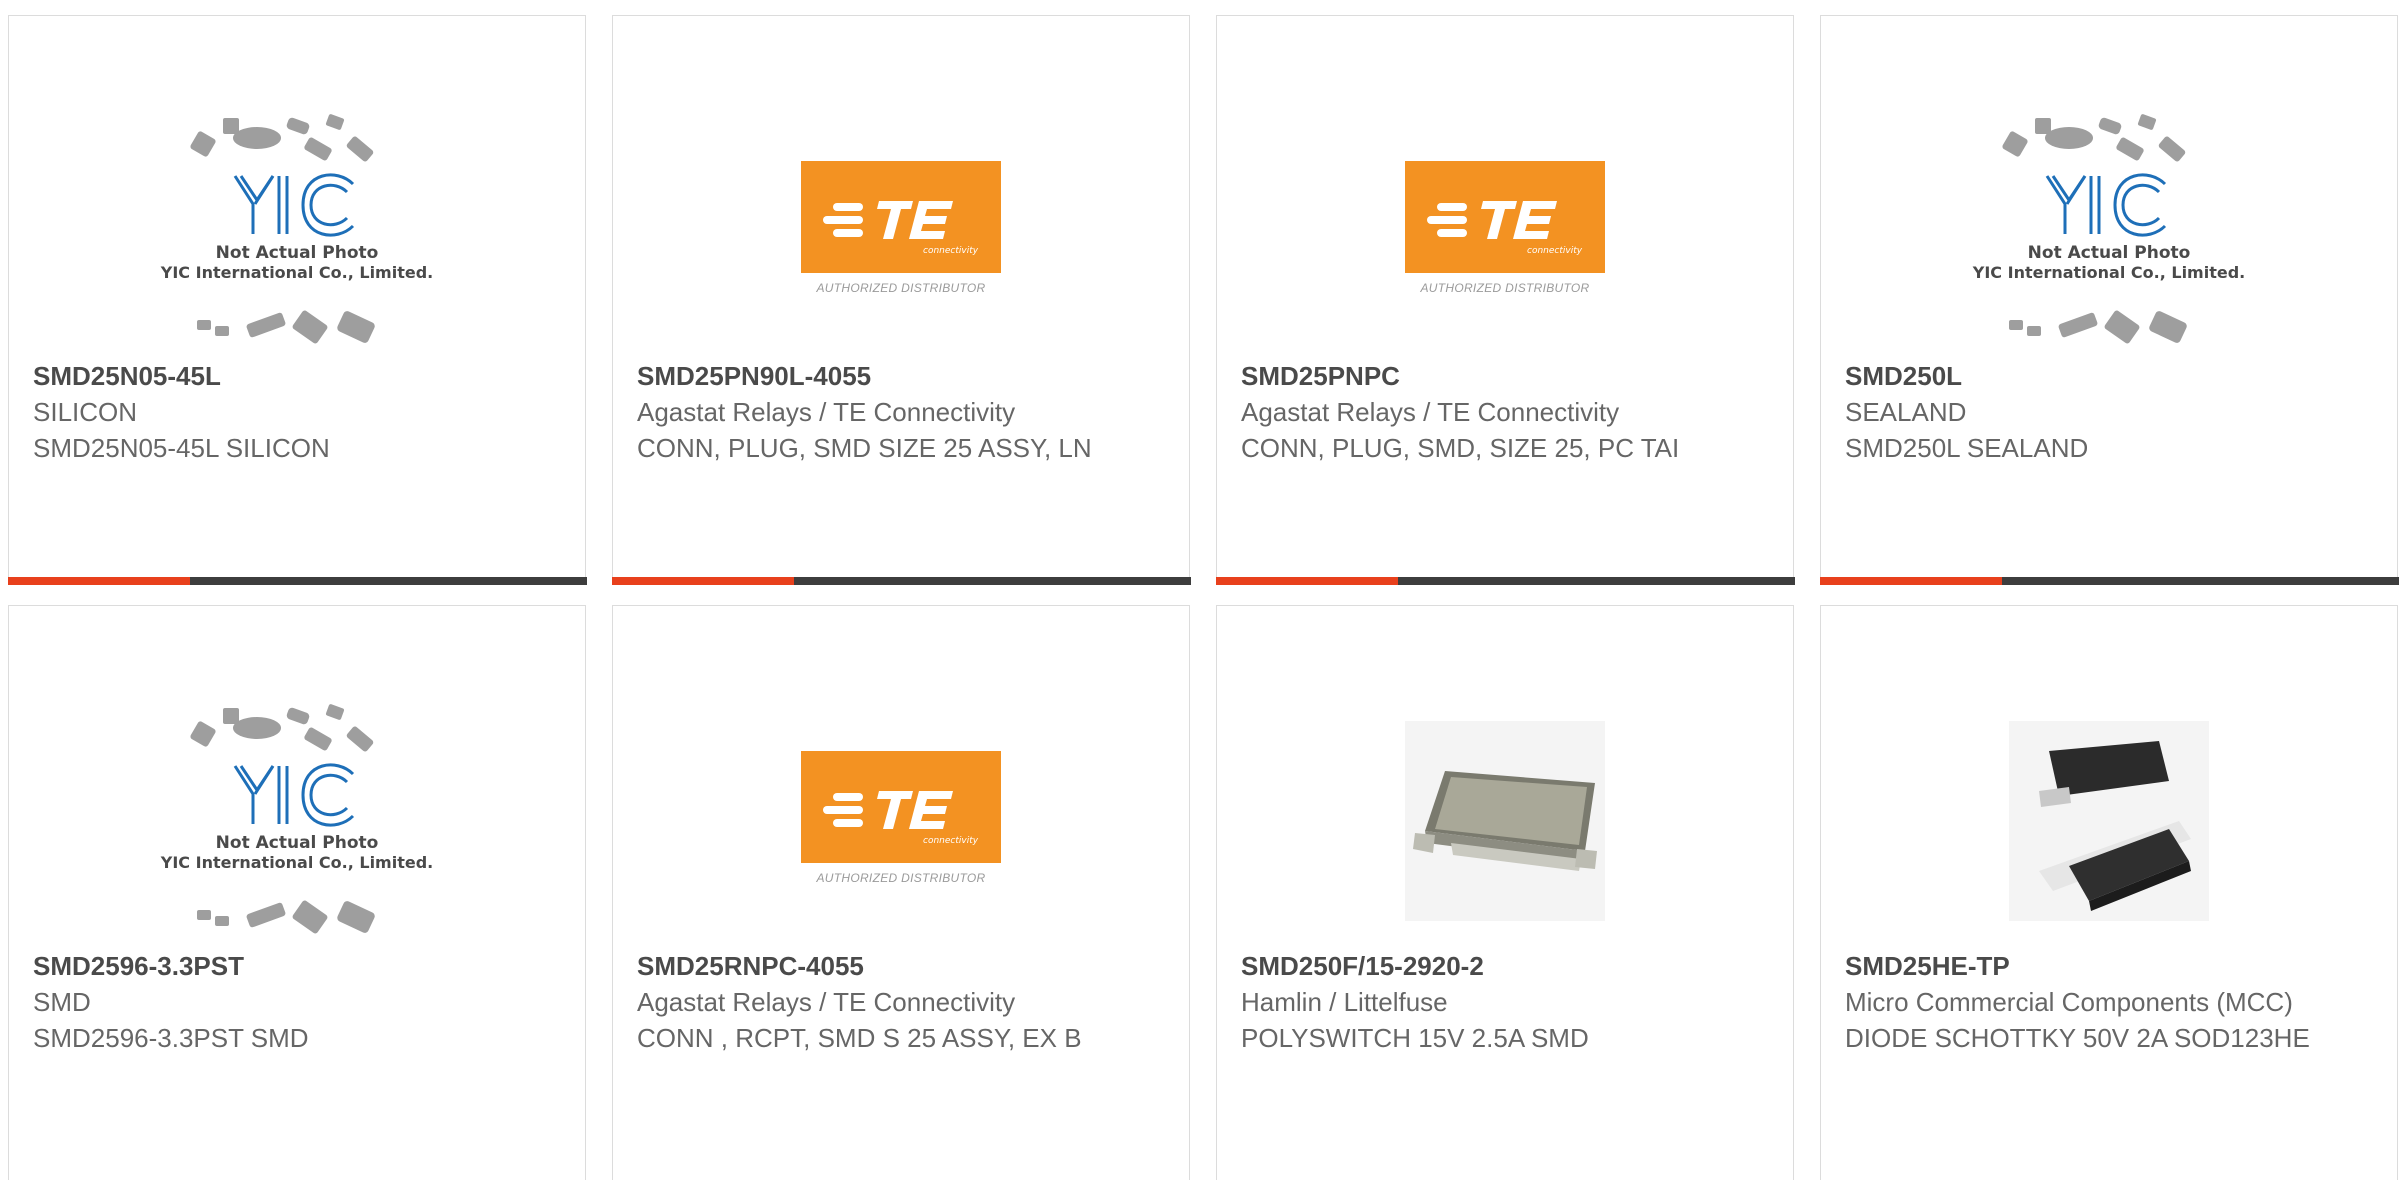 This screenshot has height=1180, width=2400. Describe the element at coordinates (62, 1002) in the screenshot. I see `manufacturer: SMD` at that location.